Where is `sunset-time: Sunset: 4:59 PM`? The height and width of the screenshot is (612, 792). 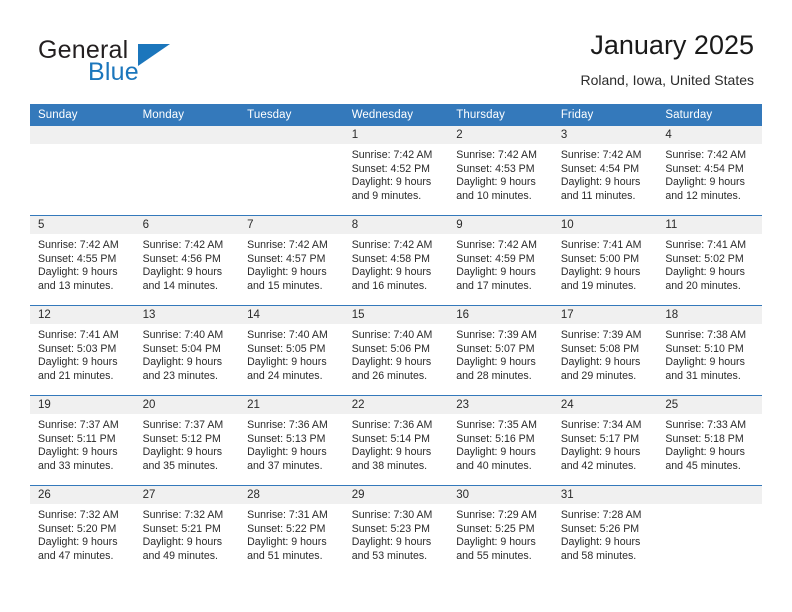
sunset-time: Sunset: 4:59 PM is located at coordinates (495, 258).